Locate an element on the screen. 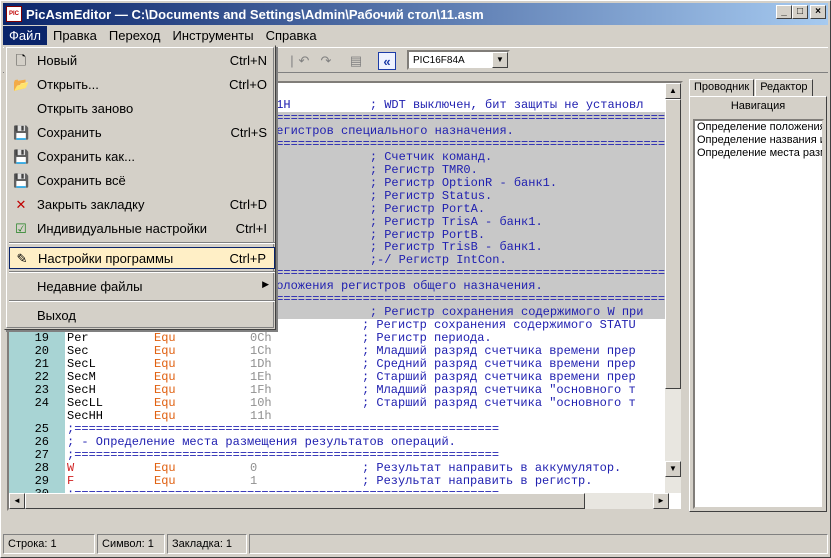 The height and width of the screenshot is (558, 831). line-number: 27 is located at coordinates (41, 454).